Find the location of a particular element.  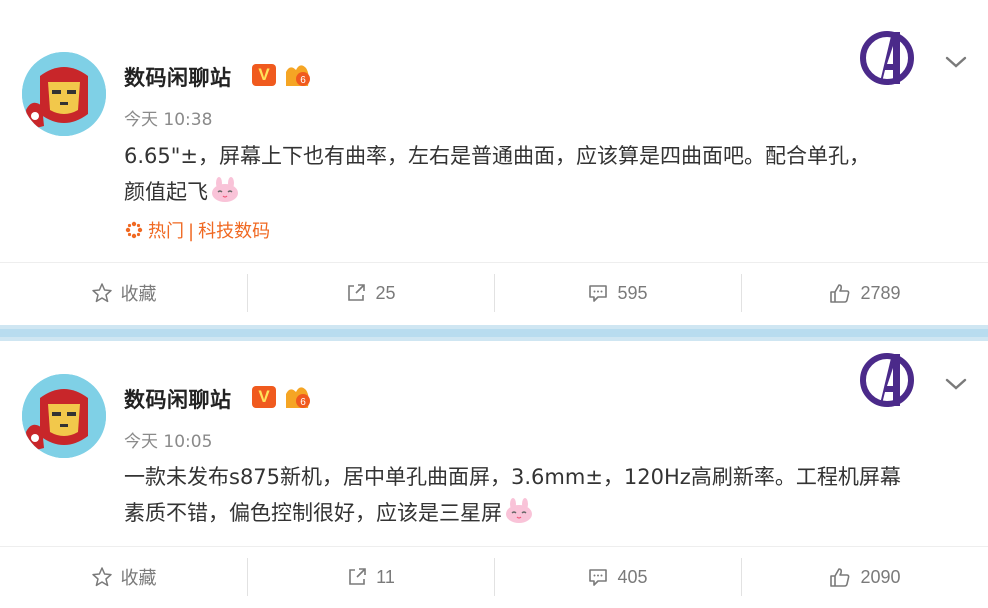

post-content-line: 素质不错，偏色控制很好，应该是三星屏 is located at coordinates (549, 513).